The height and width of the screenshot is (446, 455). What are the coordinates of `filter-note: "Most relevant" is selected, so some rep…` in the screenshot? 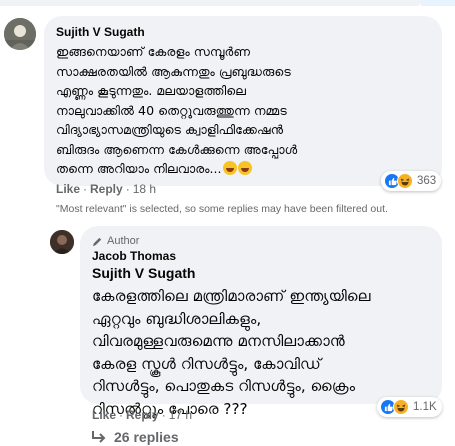 It's located at (222, 209).